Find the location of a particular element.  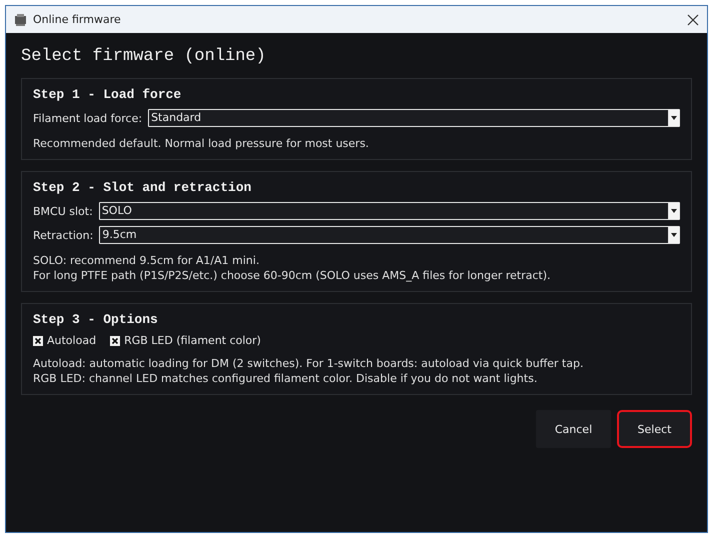

dropdown: SOLO is located at coordinates (389, 211).